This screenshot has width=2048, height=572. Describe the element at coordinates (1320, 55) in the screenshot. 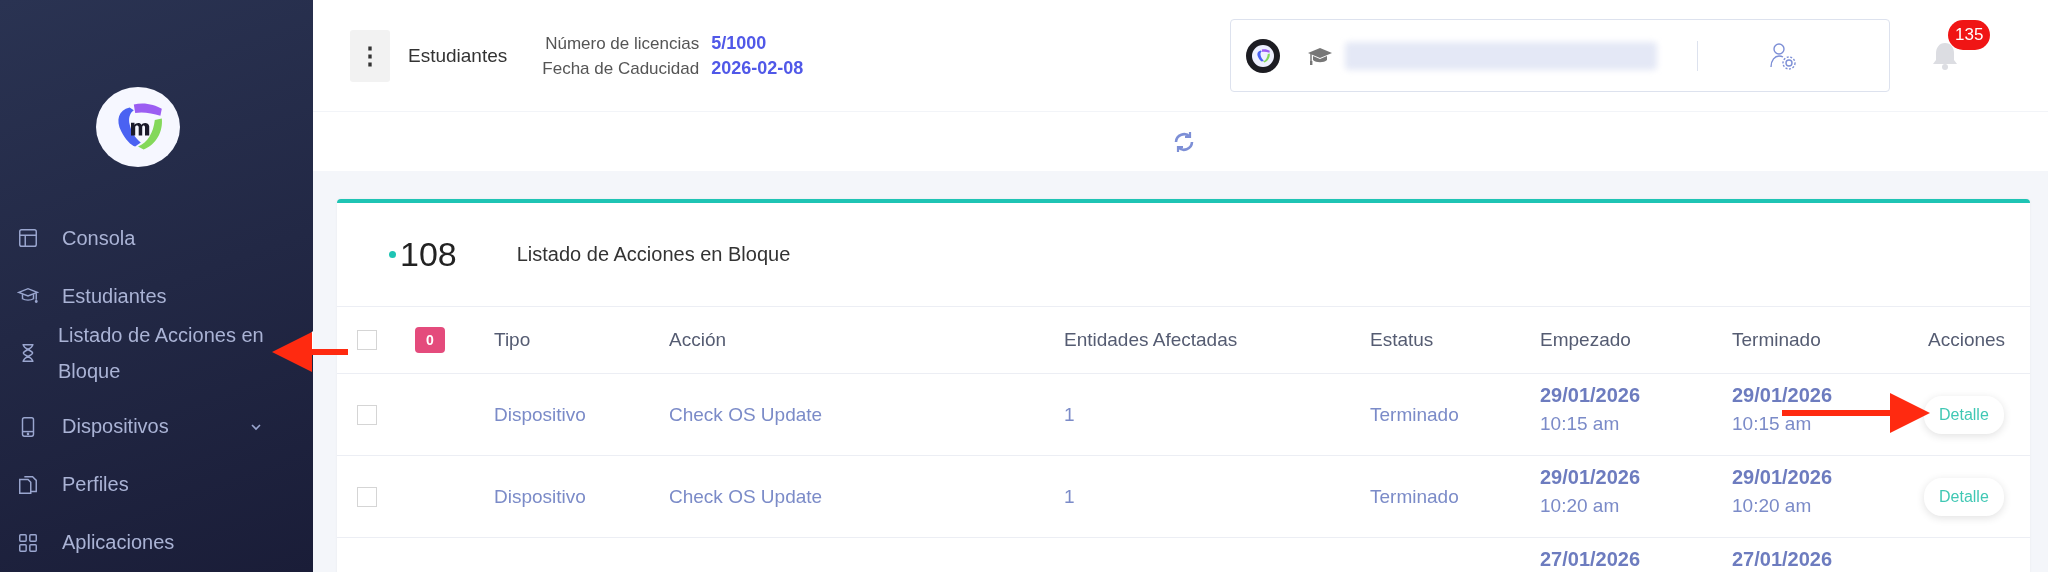

I see `graduation-cap-icon` at that location.